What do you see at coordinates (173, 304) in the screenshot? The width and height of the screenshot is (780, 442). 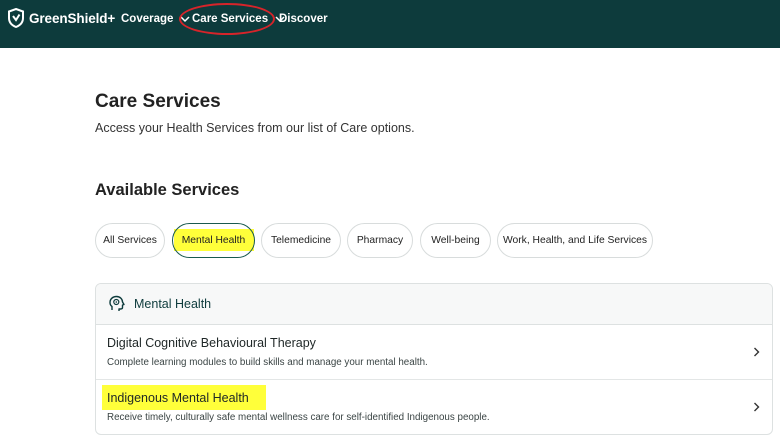 I see `card-title: Mental Health` at bounding box center [173, 304].